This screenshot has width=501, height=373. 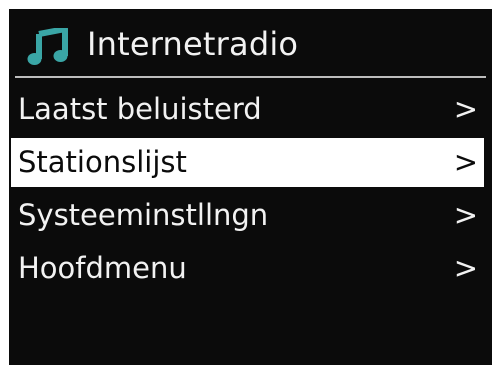 I want to click on menu-item-systeeminstellingen: Systeeminstllngn >, so click(x=250, y=215).